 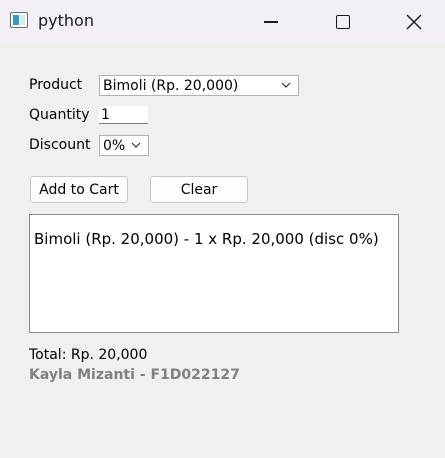 What do you see at coordinates (66, 20) in the screenshot?
I see `window-title: python` at bounding box center [66, 20].